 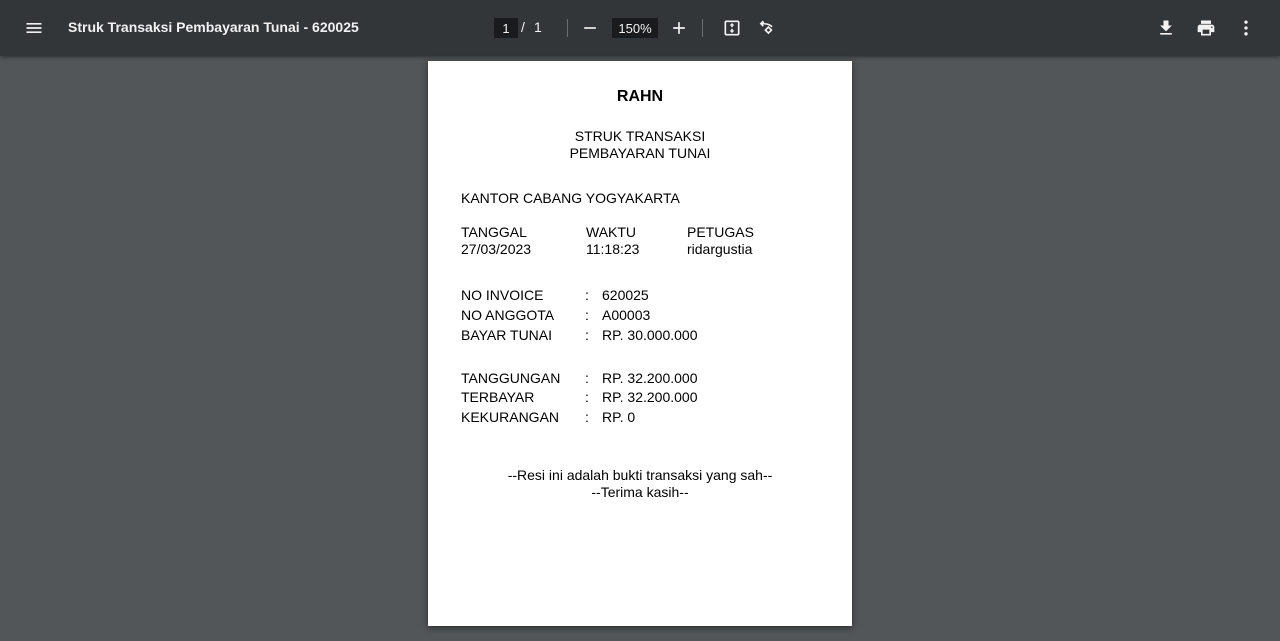 What do you see at coordinates (625, 295) in the screenshot?
I see `detail-value: 620025` at bounding box center [625, 295].